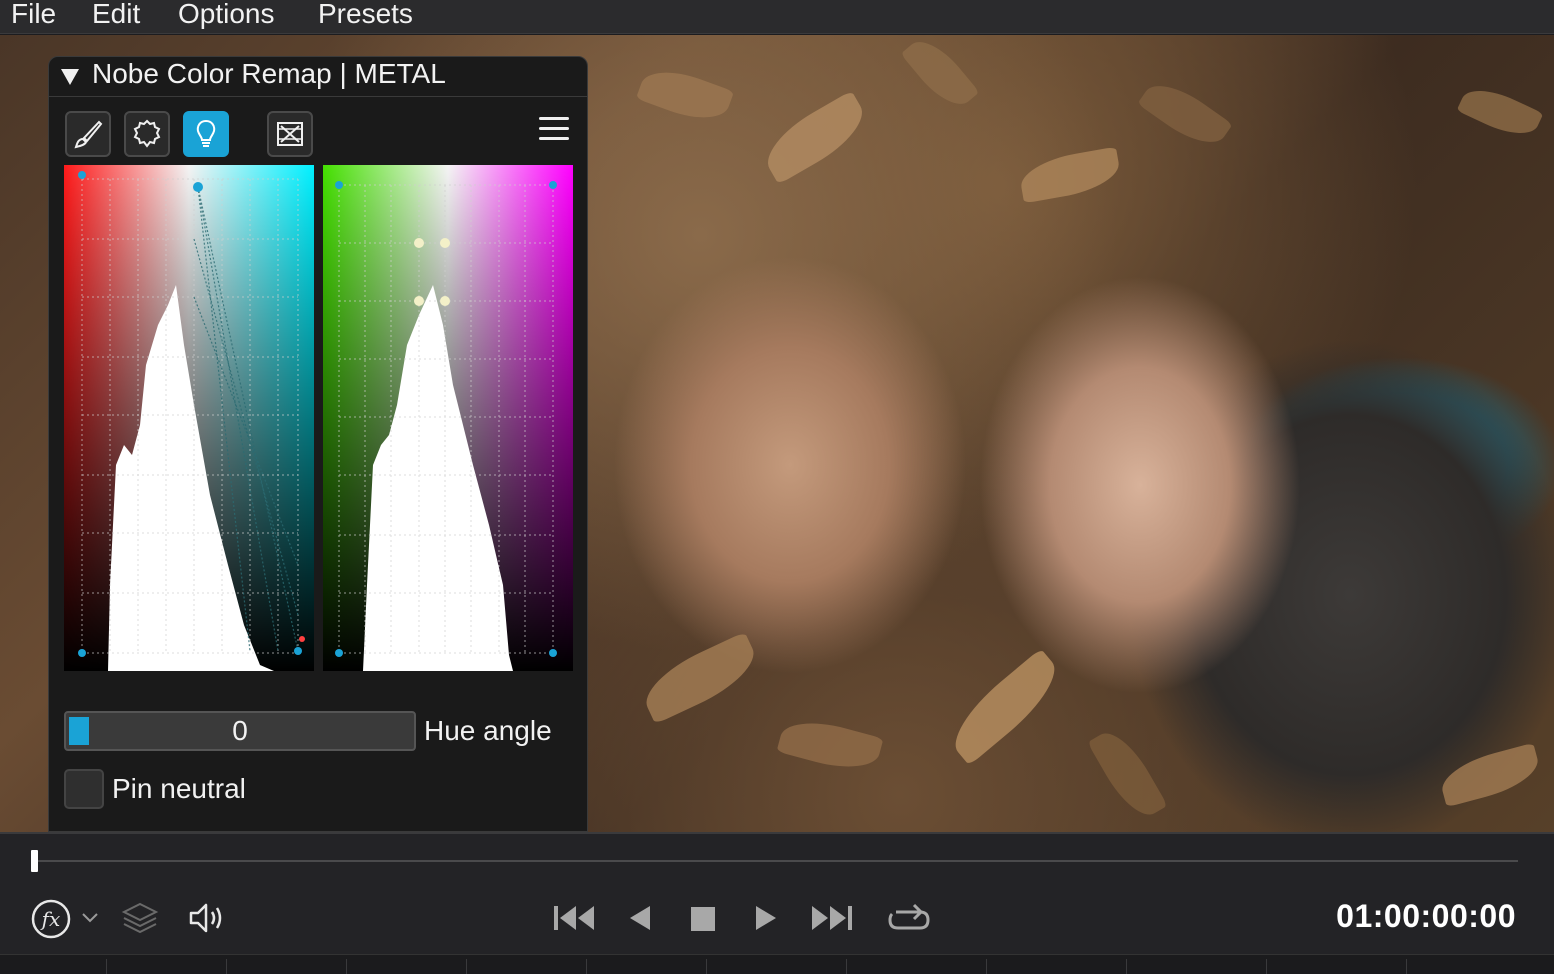 The height and width of the screenshot is (974, 1554). I want to click on svg-text: fx, so click(50, 919).